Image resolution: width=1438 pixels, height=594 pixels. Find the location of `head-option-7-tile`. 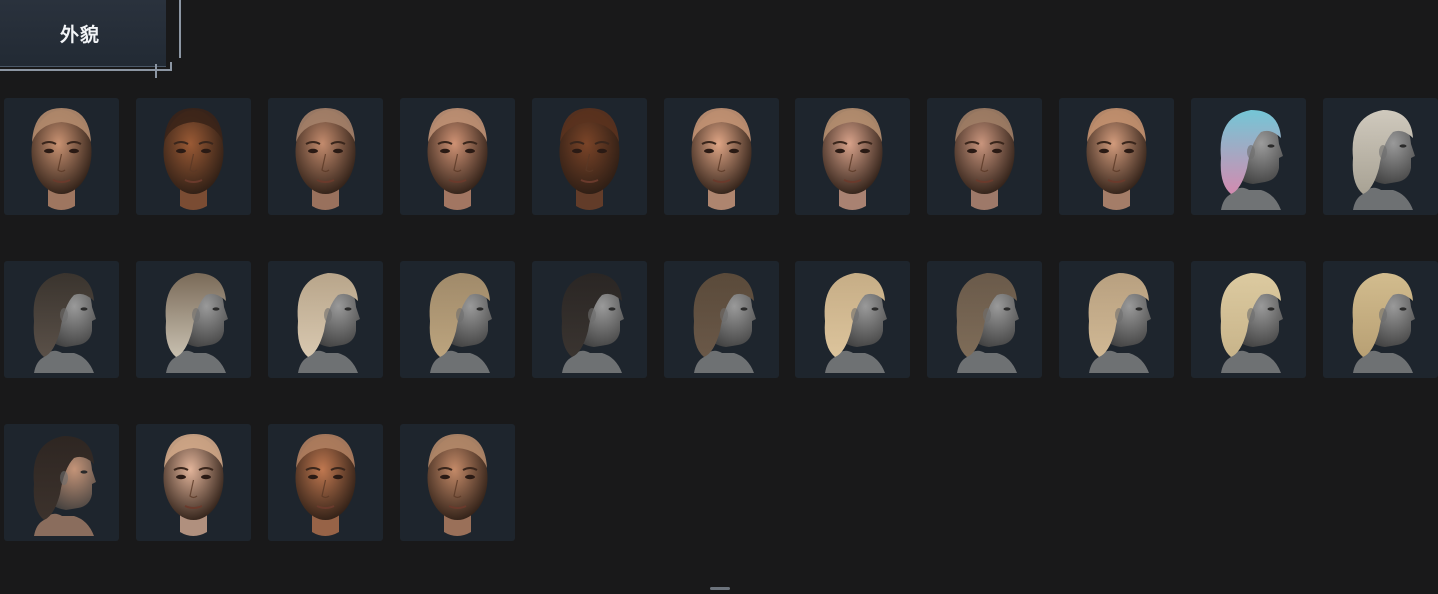

head-option-7-tile is located at coordinates (852, 156).